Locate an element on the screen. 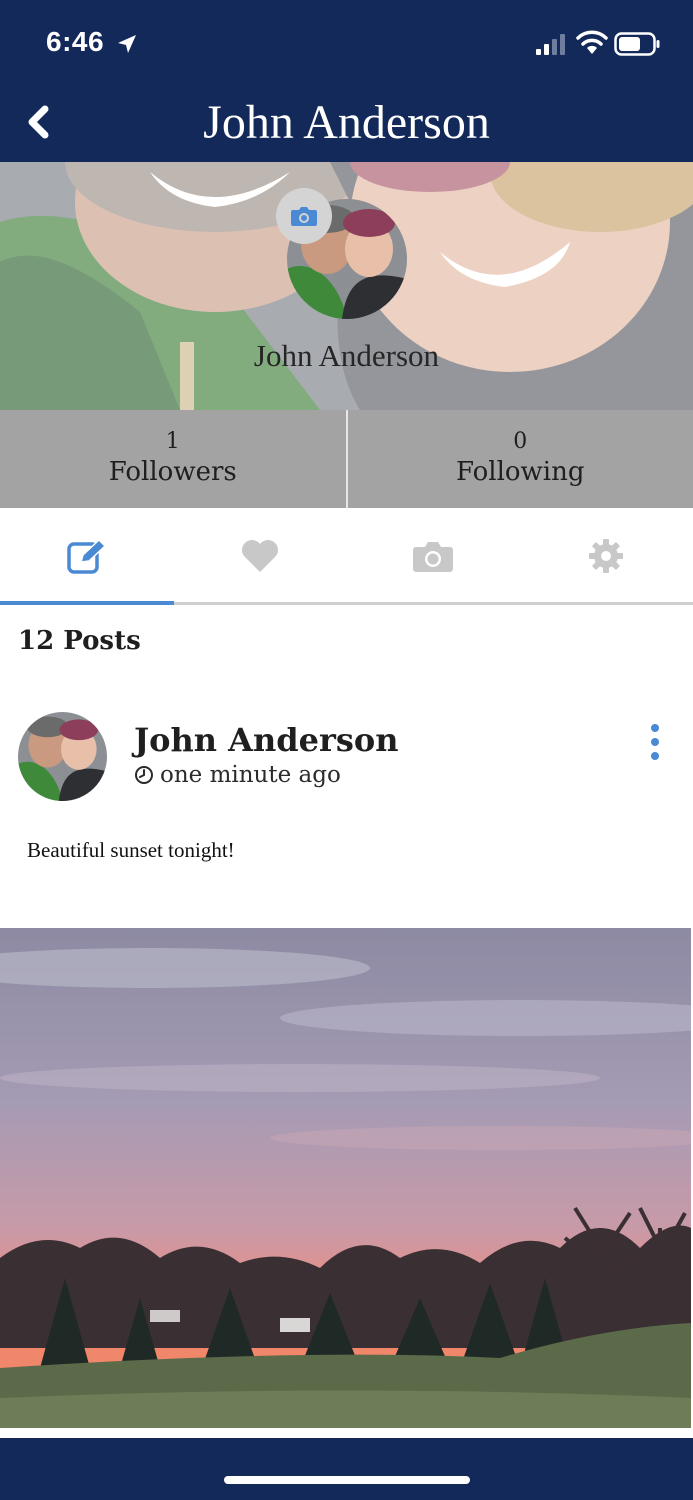 The height and width of the screenshot is (1500, 693). bottom-bar is located at coordinates (346, 1469).